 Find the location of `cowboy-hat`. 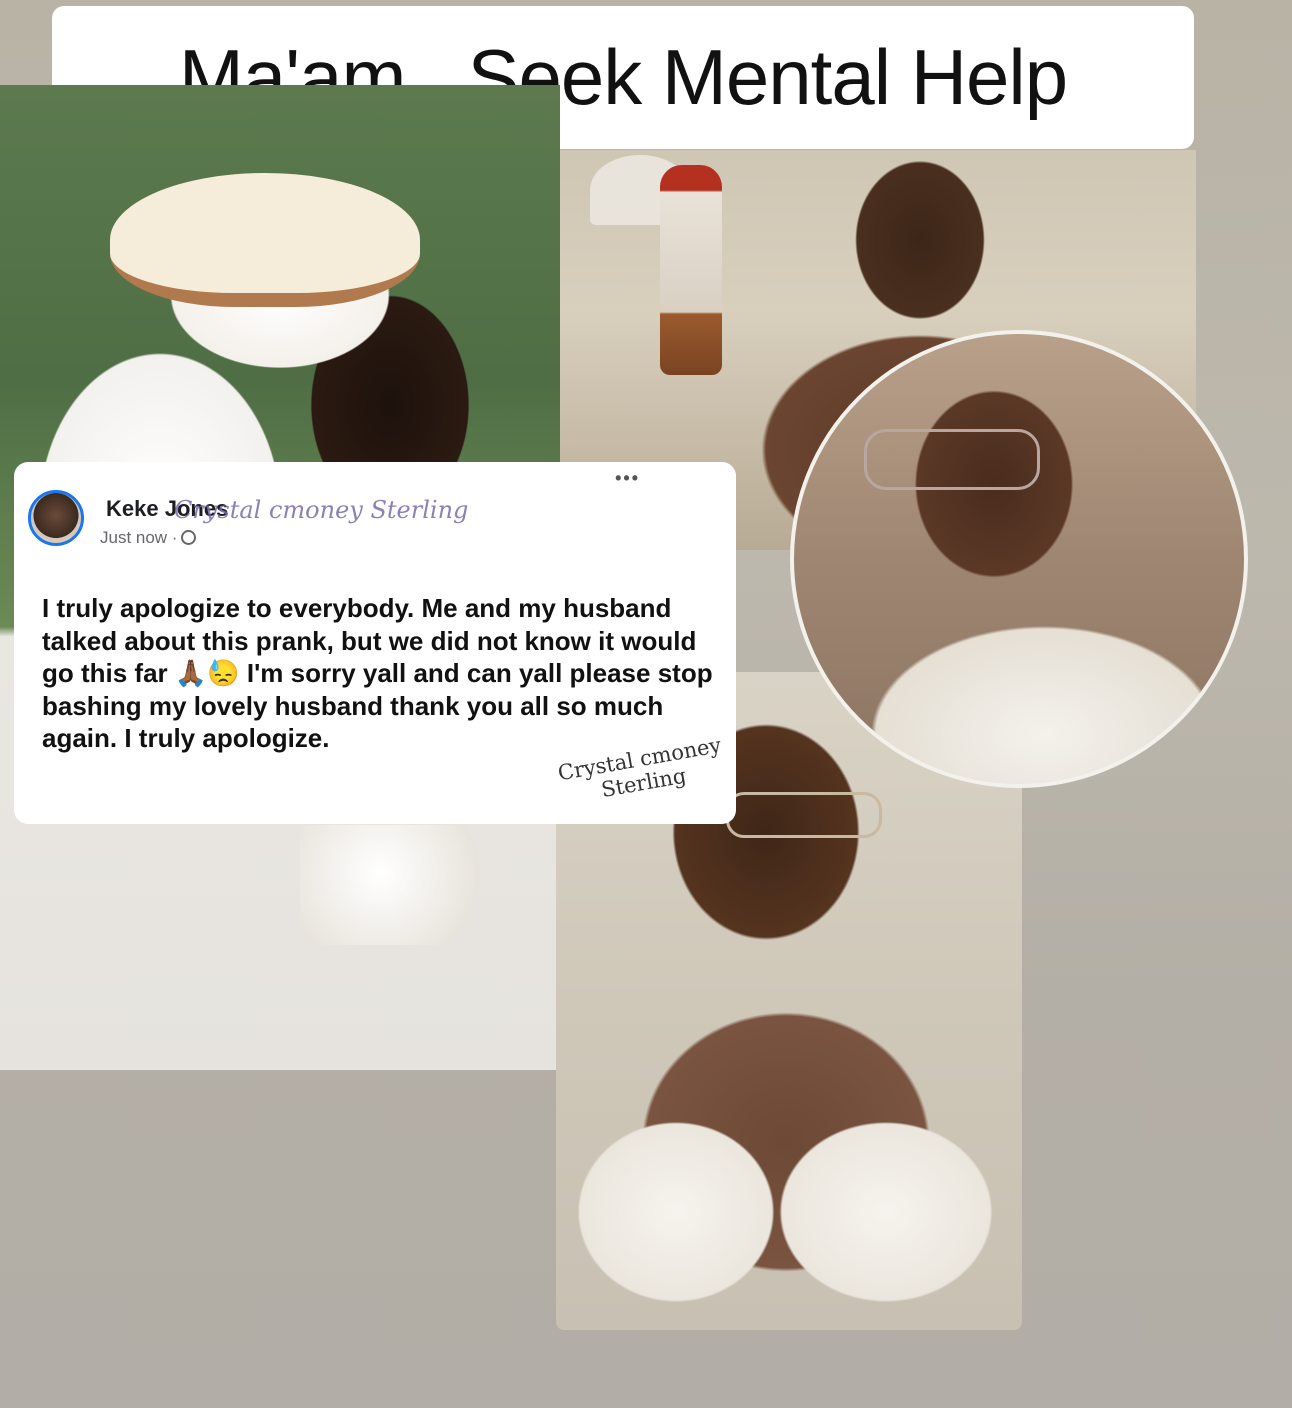

cowboy-hat is located at coordinates (265, 240).